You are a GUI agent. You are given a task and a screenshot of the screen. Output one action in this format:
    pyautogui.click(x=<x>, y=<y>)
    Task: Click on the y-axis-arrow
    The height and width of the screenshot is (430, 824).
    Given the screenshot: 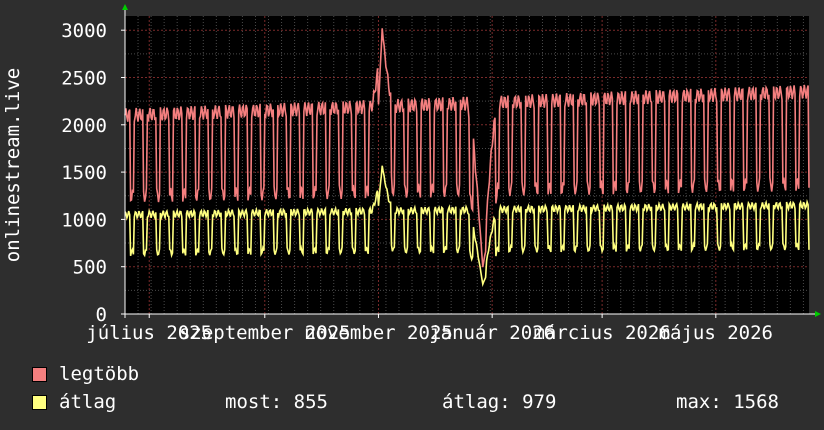 What is the action you would take?
    pyautogui.click(x=125, y=7)
    